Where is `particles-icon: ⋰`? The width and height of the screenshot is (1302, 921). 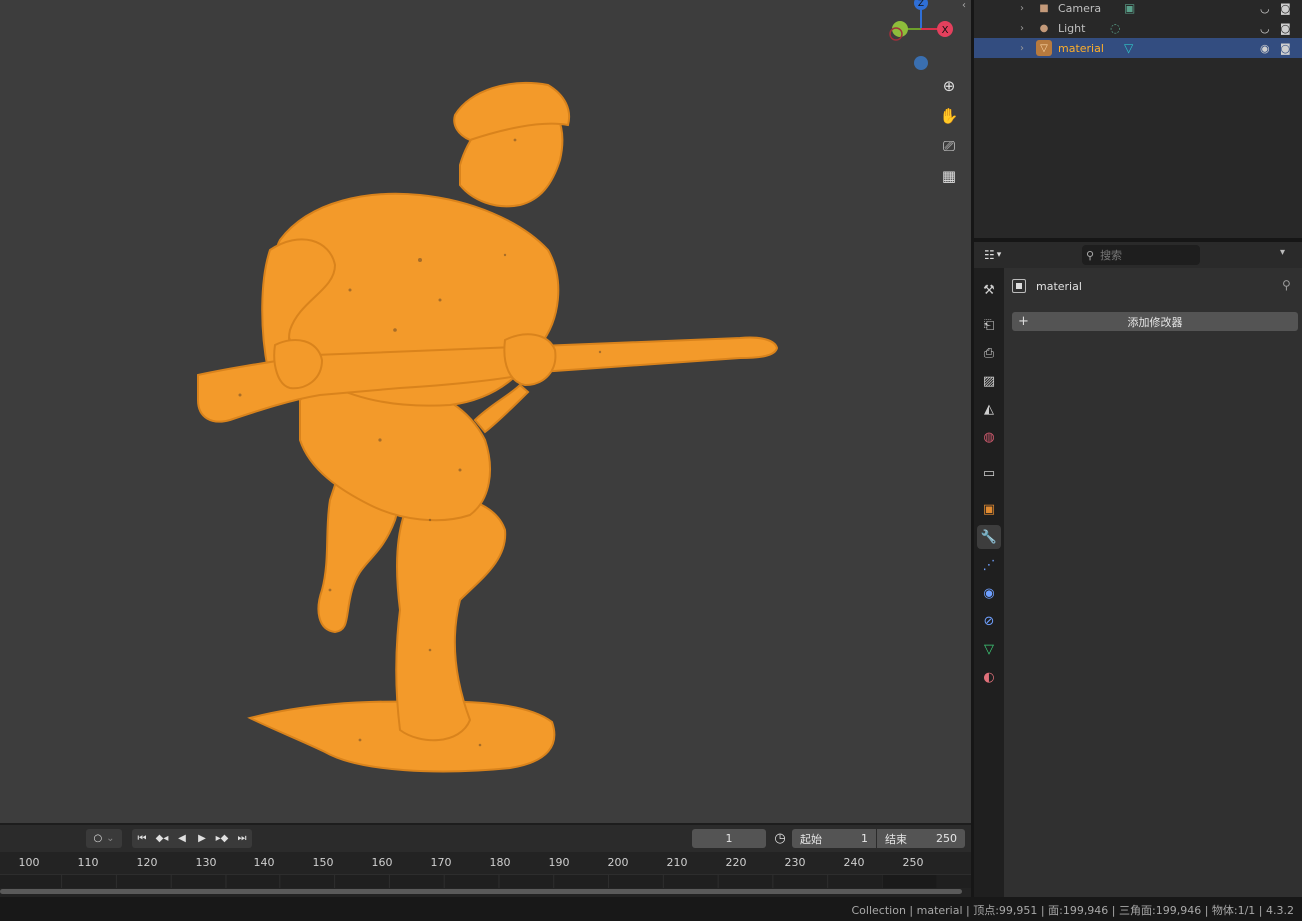
particles-icon: ⋰ is located at coordinates (989, 565).